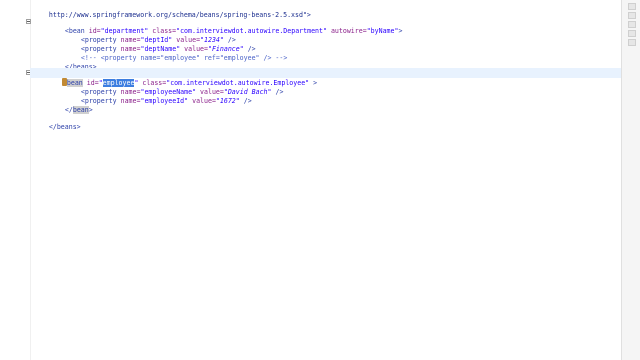 This screenshot has width=640, height=360. What do you see at coordinates (630, 180) in the screenshot?
I see `vertical-scrollbar` at bounding box center [630, 180].